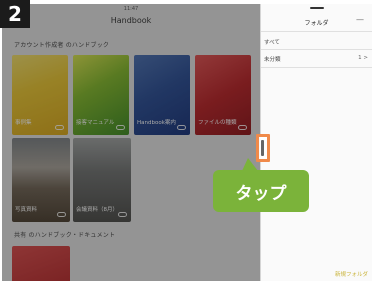 This screenshot has height=281, width=372. I want to click on panel-drag-handle, so click(263, 148).